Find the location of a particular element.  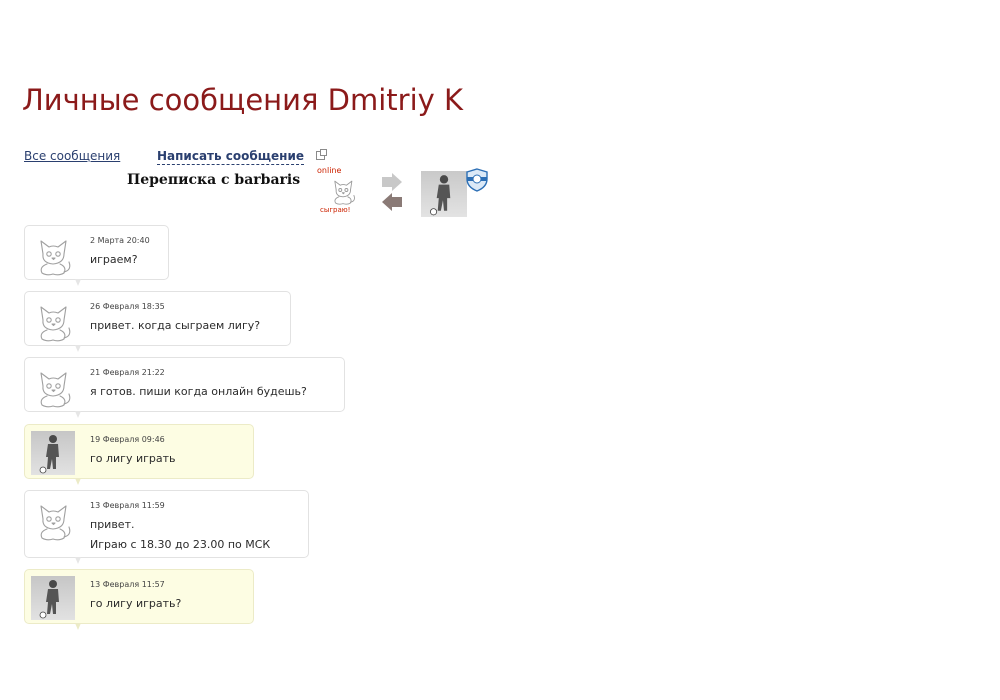

message-time: 2 Марта 20:40 is located at coordinates (120, 240).